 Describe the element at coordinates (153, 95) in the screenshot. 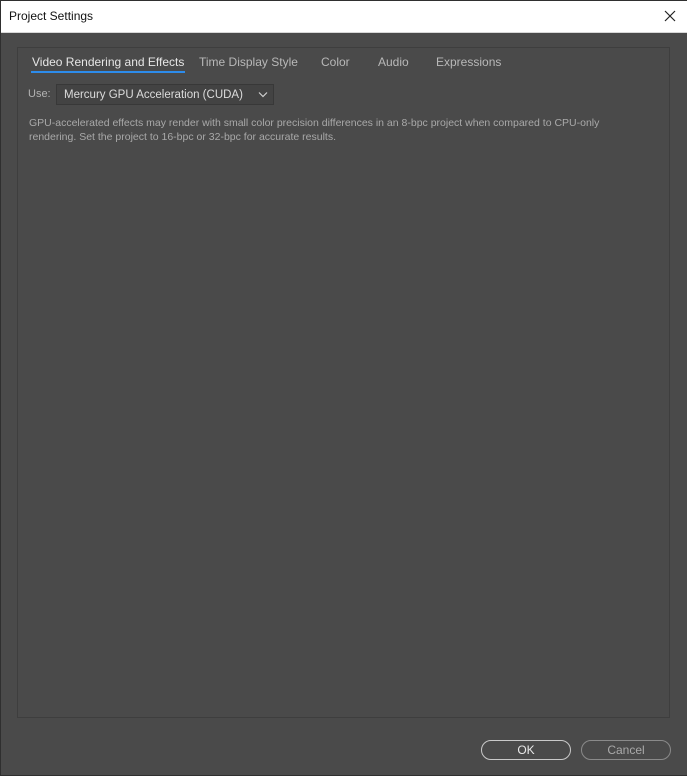

I see `renderer-dropdown-value: Mercury GPU Acceleration (CUDA)` at that location.